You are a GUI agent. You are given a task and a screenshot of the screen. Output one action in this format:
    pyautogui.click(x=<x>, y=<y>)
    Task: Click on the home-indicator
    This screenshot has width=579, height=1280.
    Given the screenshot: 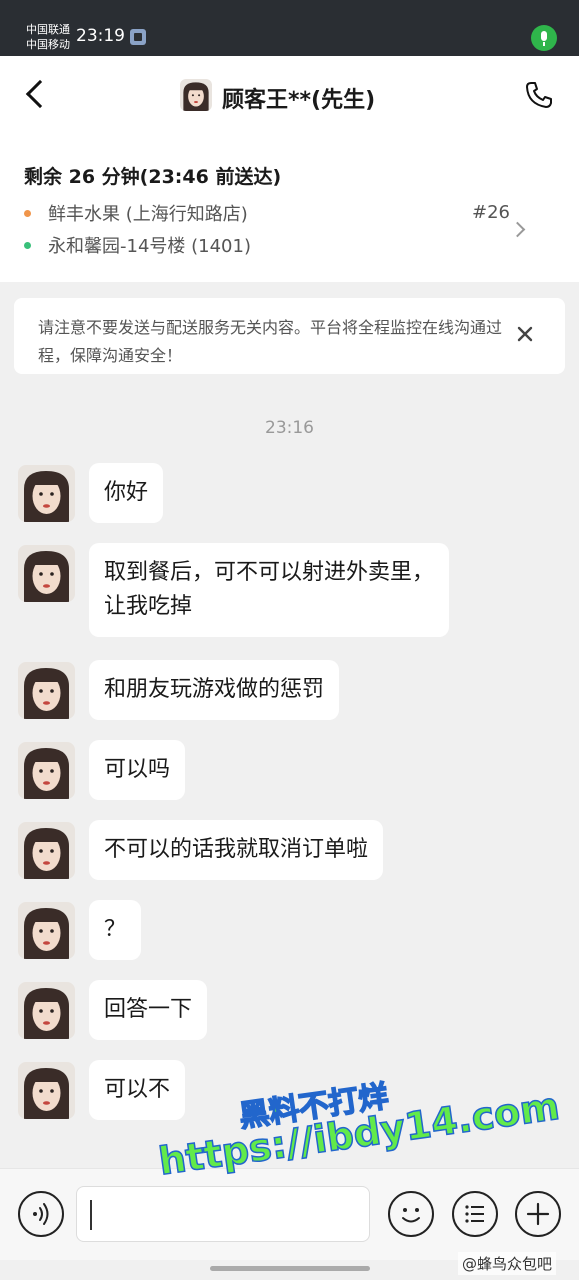 What is the action you would take?
    pyautogui.click(x=290, y=1268)
    